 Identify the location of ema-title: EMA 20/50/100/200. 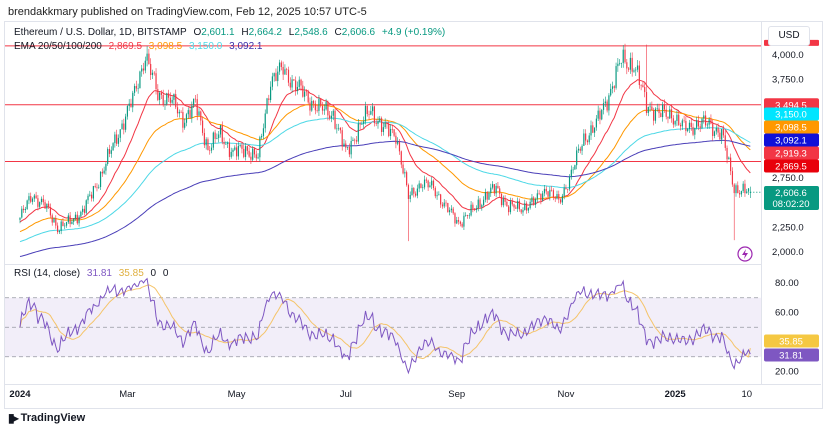
(58, 46).